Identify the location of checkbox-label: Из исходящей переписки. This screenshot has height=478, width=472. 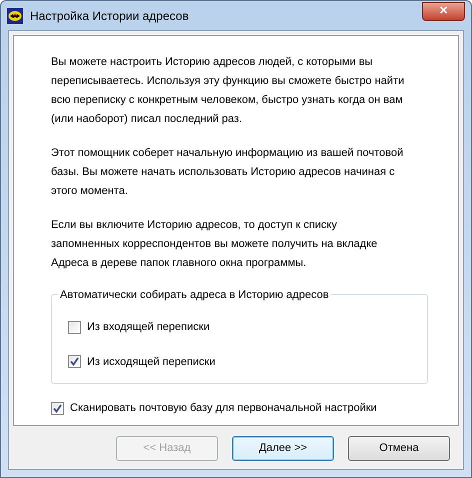
(151, 362).